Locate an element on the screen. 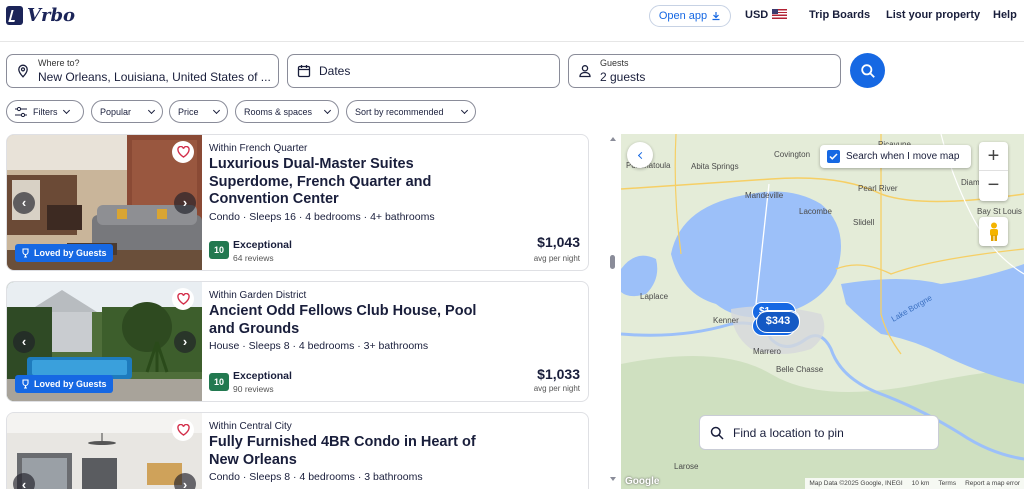 The image size is (1024, 489). find-location-input: Find a location to pin is located at coordinates (819, 432).